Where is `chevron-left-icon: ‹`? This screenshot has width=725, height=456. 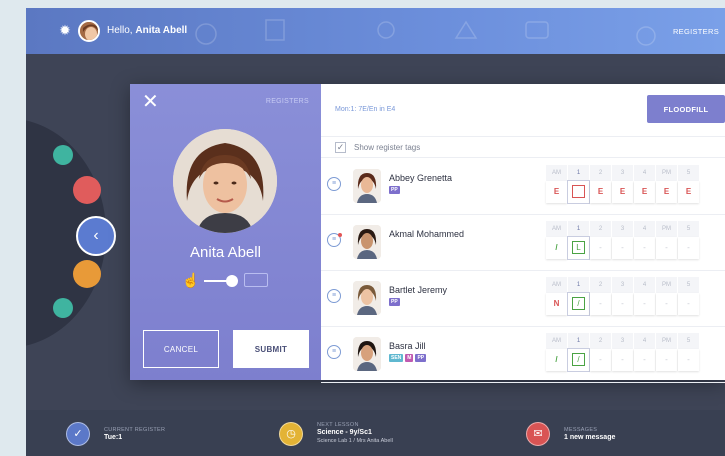 chevron-left-icon: ‹ is located at coordinates (96, 236).